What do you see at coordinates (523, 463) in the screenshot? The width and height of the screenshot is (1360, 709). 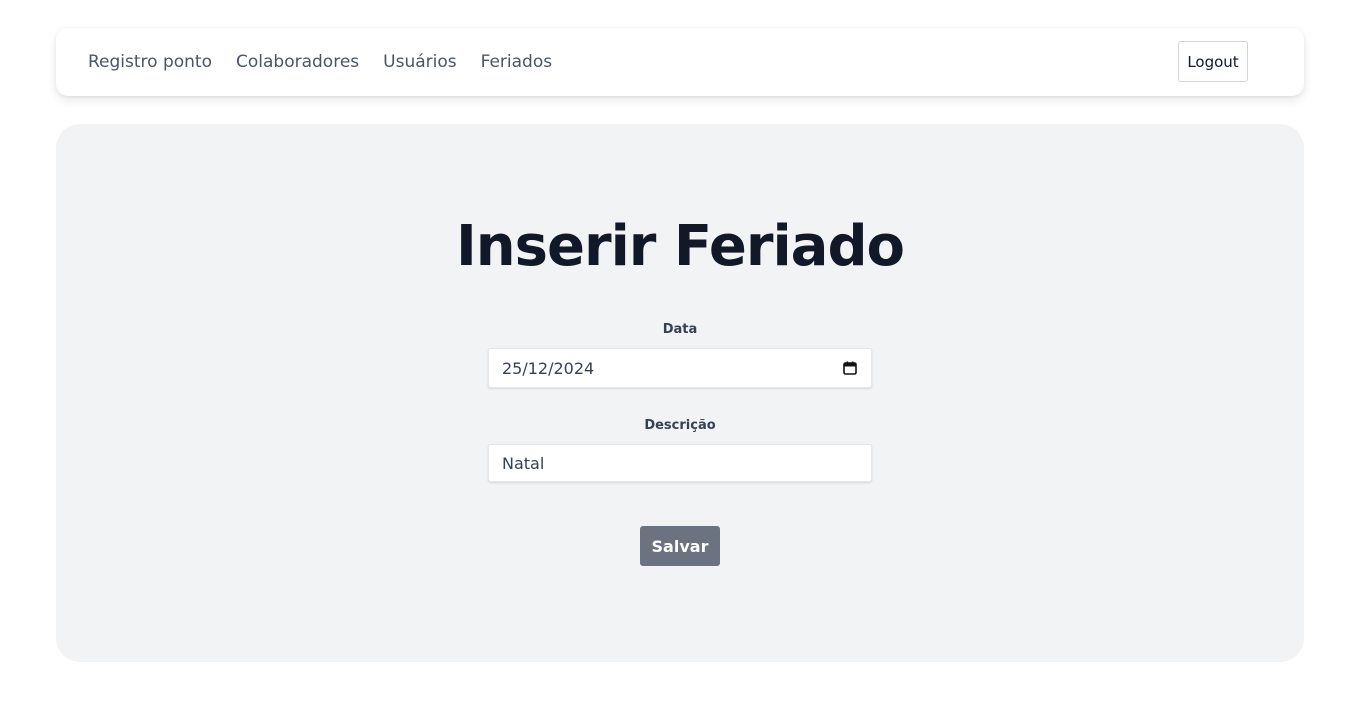 I see `description-value: Natal` at bounding box center [523, 463].